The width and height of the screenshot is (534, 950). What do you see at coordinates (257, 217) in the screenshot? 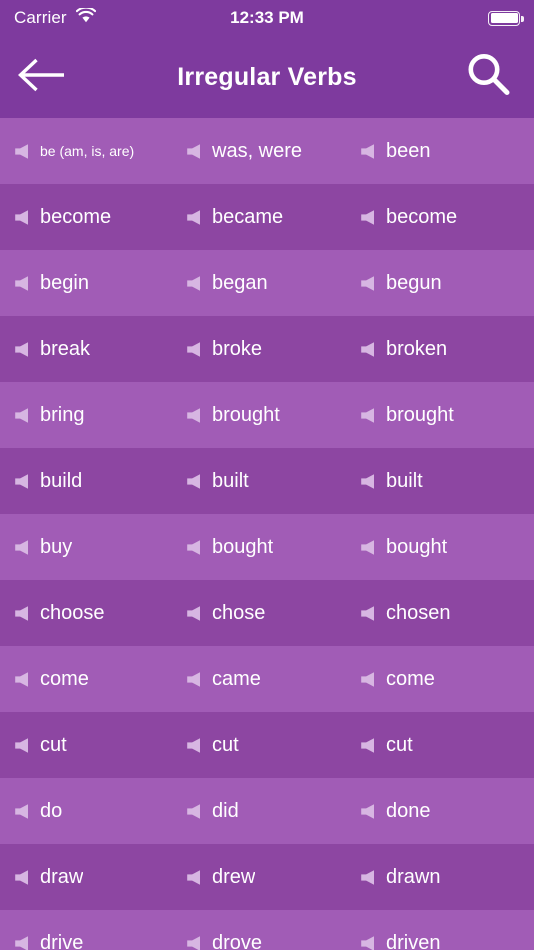
I see `verb-cell-past: became` at bounding box center [257, 217].